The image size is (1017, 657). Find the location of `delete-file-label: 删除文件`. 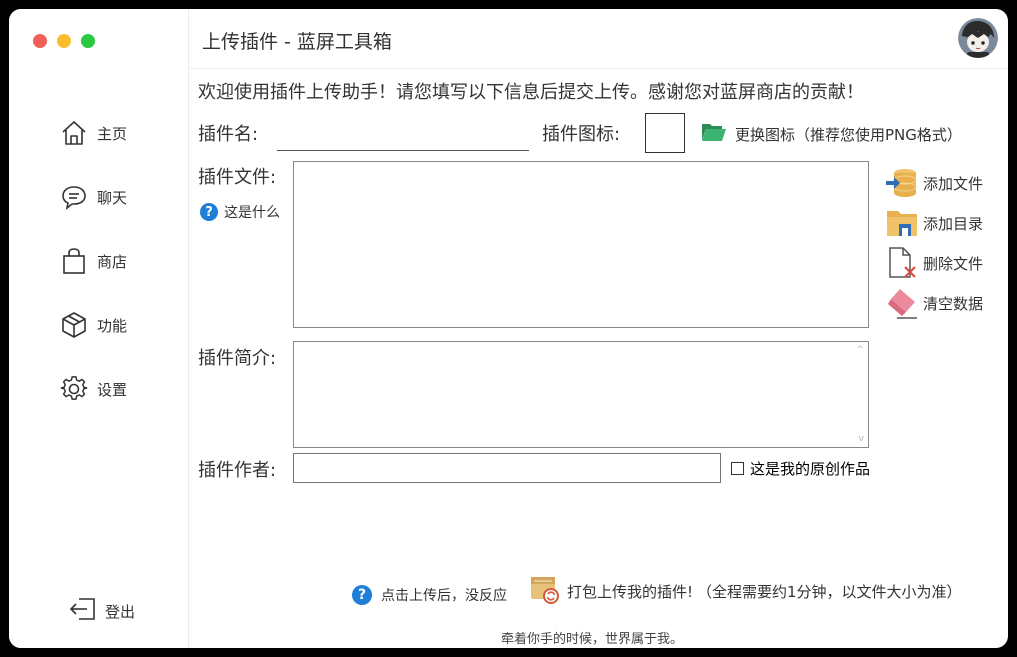

delete-file-label: 删除文件 is located at coordinates (953, 263).